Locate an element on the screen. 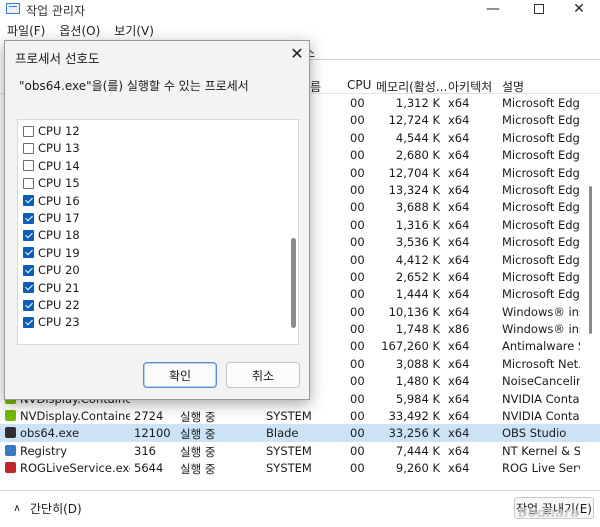 The height and width of the screenshot is (527, 600). chevron-up-icon: ∧ is located at coordinates (17, 508).